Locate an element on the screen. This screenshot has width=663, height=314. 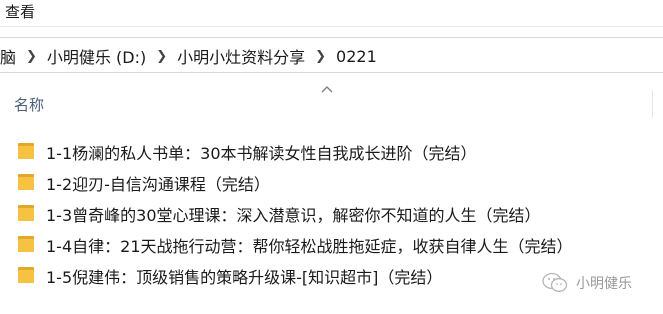
column-header: 名称 is located at coordinates (331, 104).